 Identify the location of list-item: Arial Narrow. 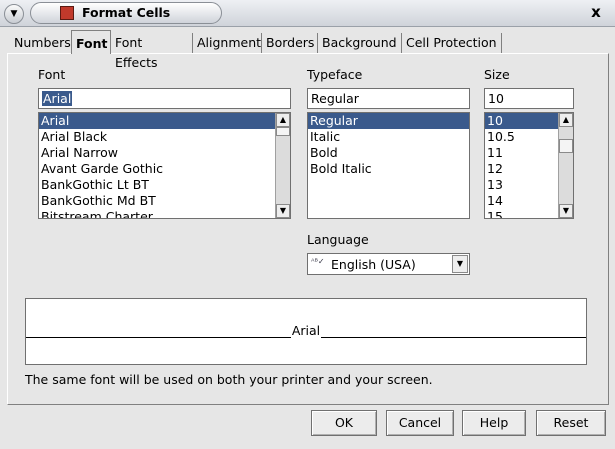
(164, 153).